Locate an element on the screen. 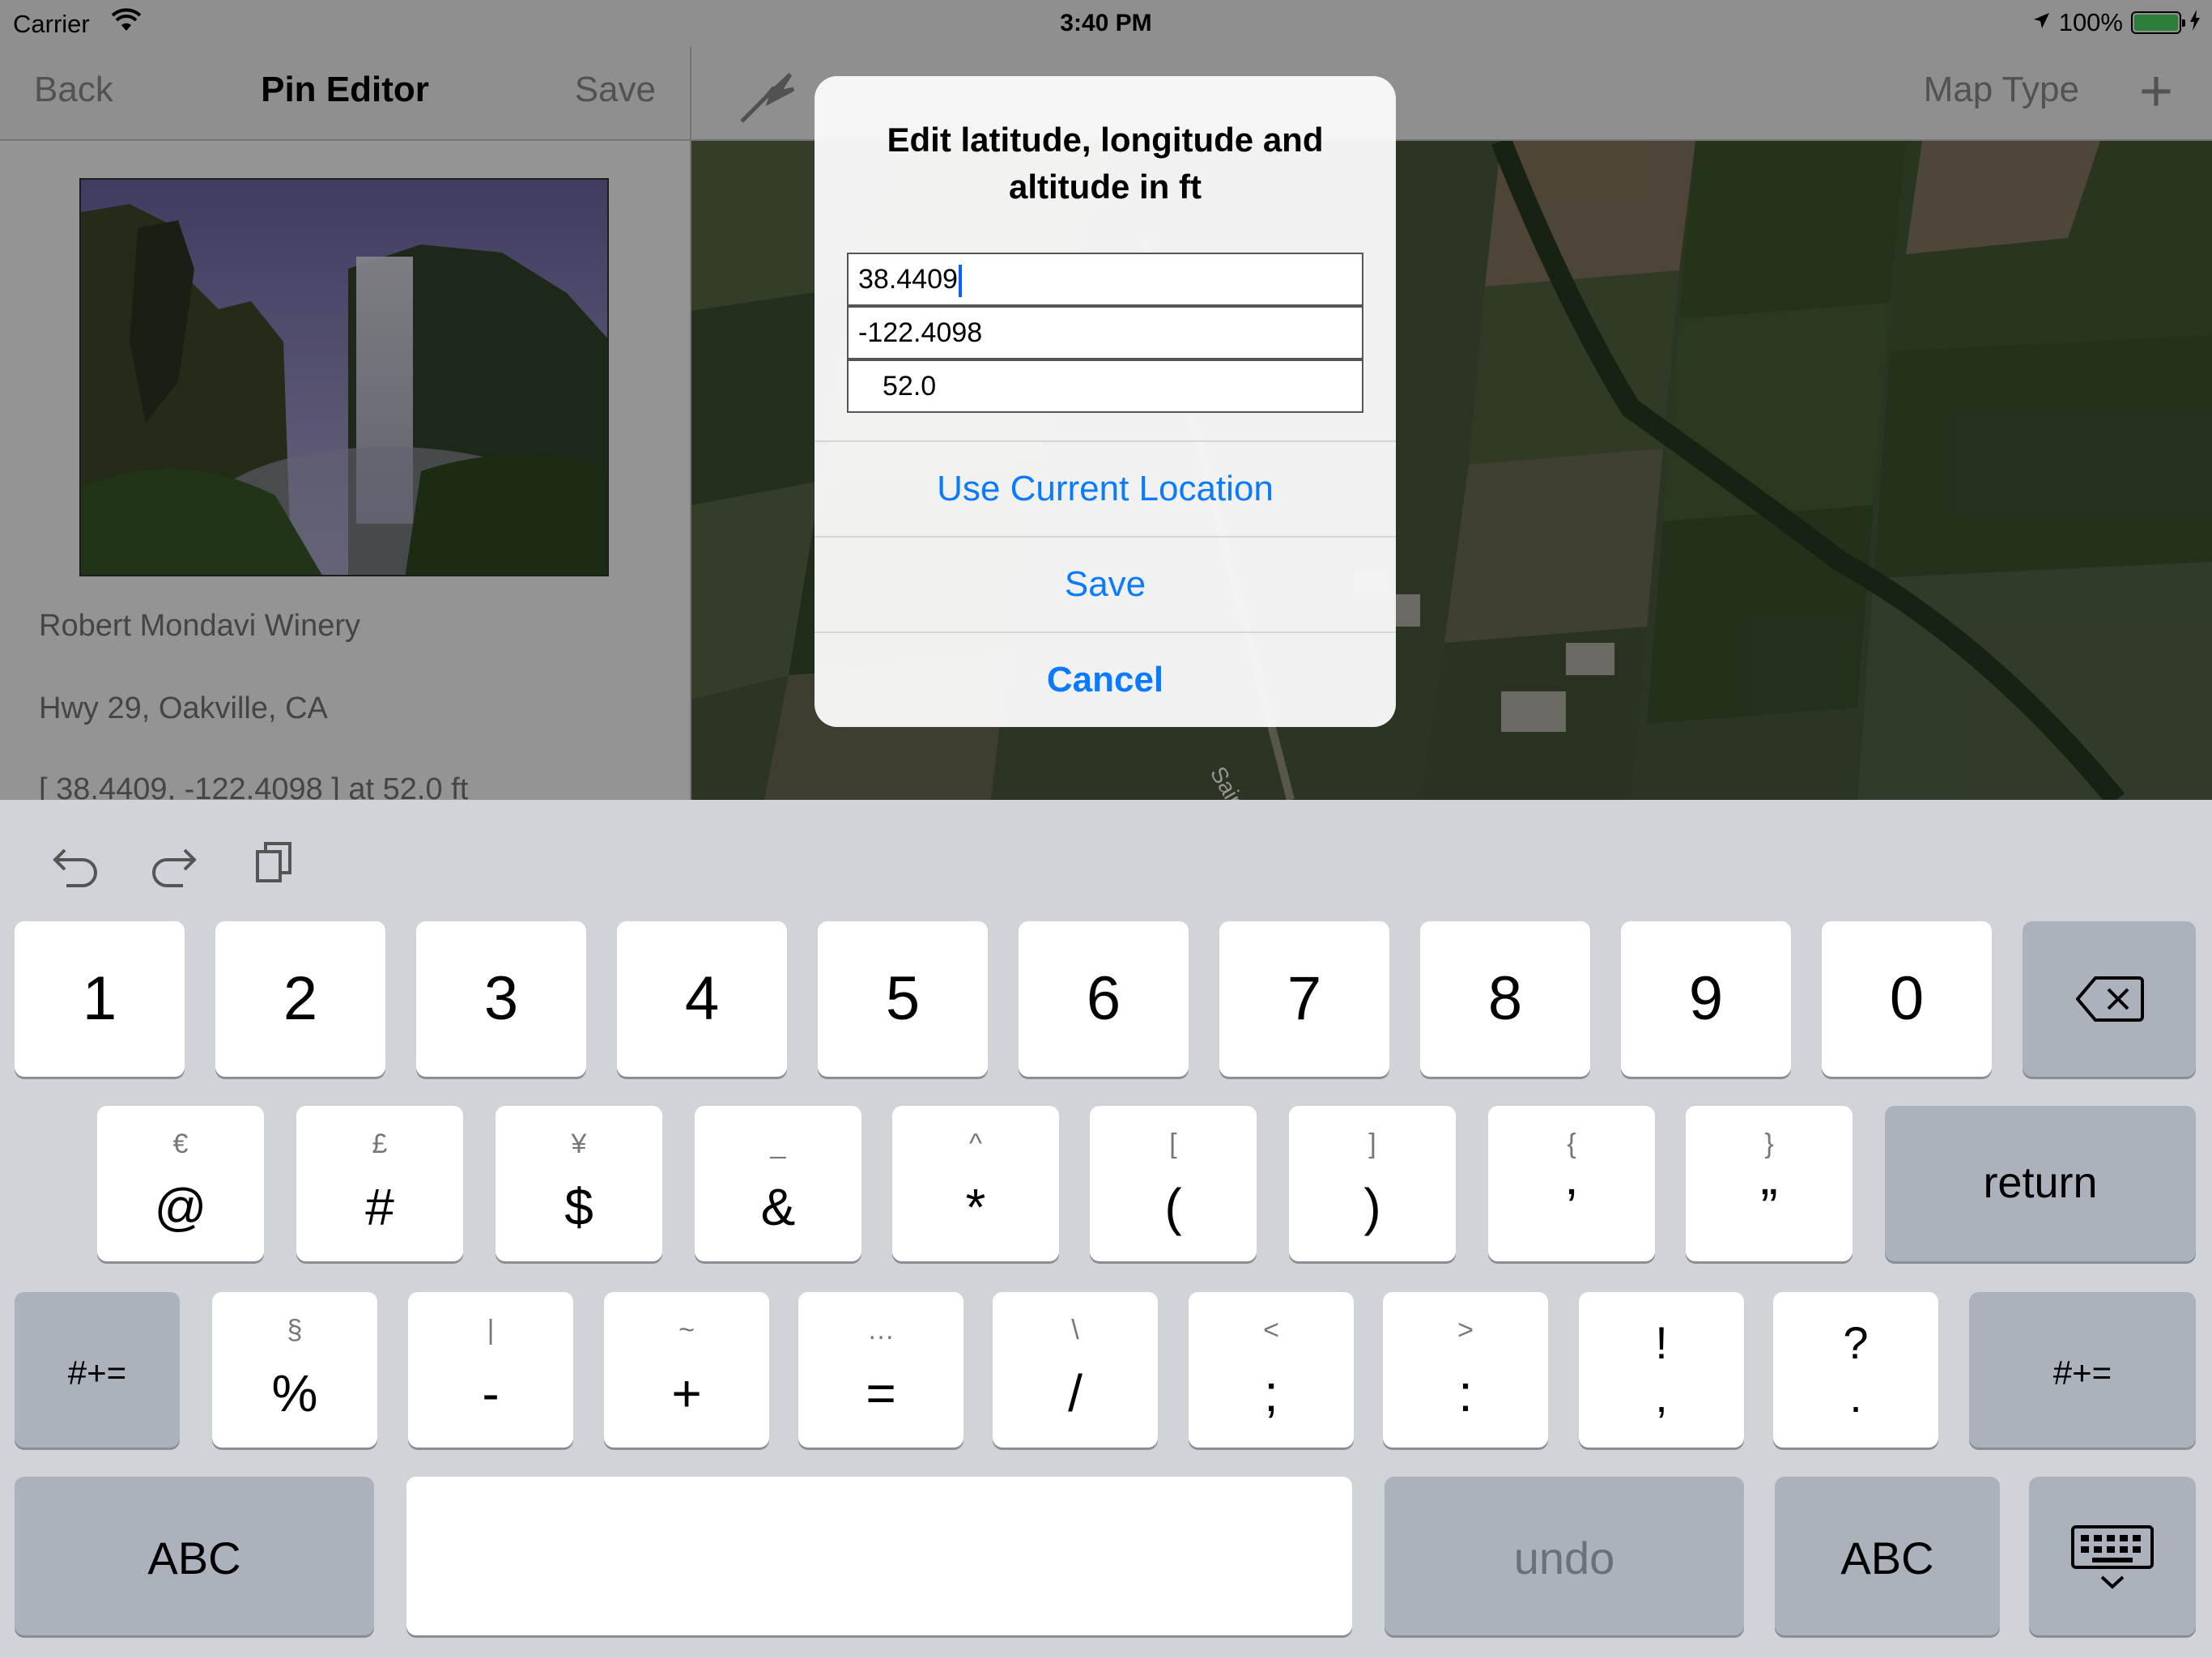 The width and height of the screenshot is (2212, 1658). key-7: 7 is located at coordinates (1304, 999).